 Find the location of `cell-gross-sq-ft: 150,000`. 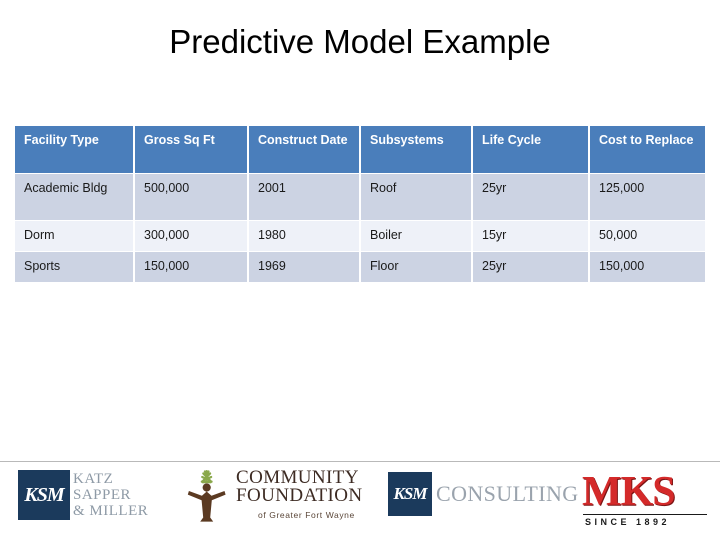

cell-gross-sq-ft: 150,000 is located at coordinates (191, 267).